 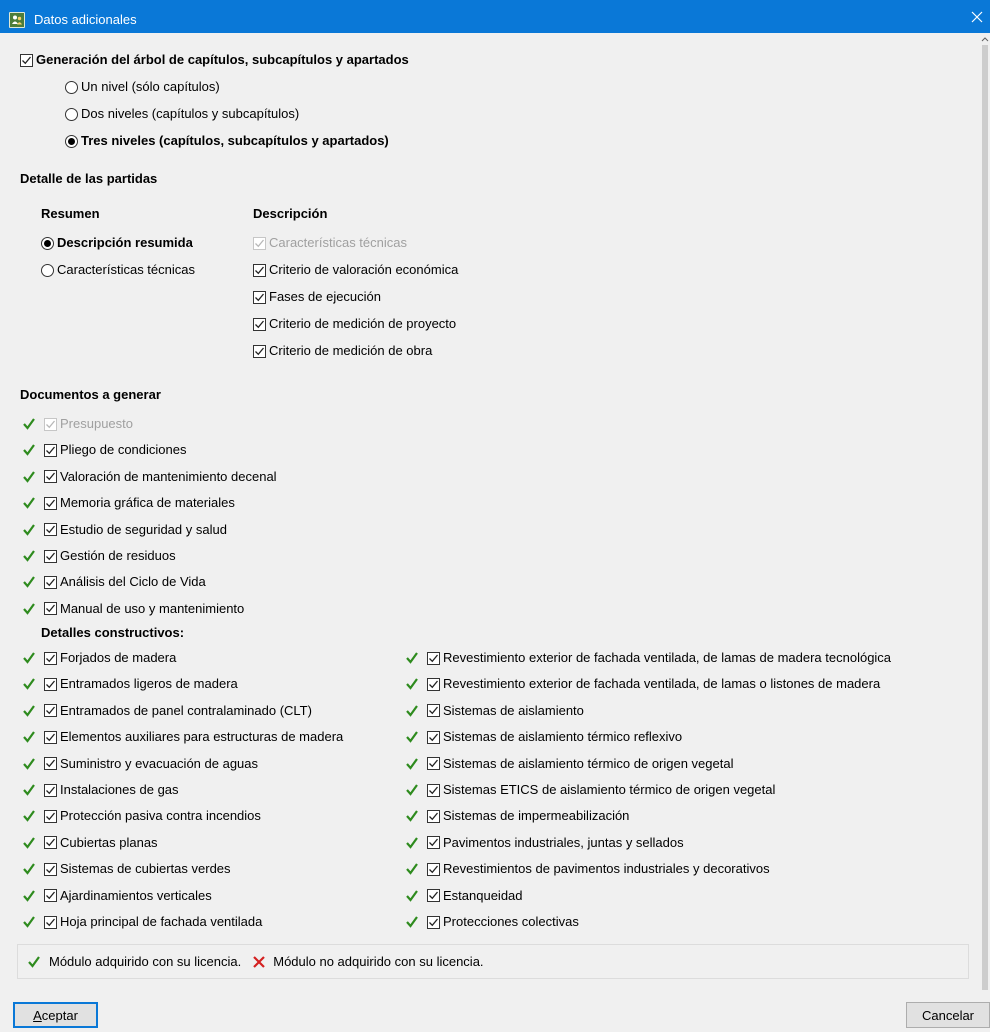 I want to click on module-label: Presupuesto, so click(x=96, y=423).